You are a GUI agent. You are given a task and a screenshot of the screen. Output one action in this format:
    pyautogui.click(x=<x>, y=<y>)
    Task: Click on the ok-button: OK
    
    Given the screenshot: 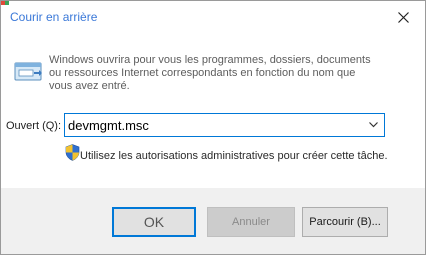 What is the action you would take?
    pyautogui.click(x=154, y=222)
    